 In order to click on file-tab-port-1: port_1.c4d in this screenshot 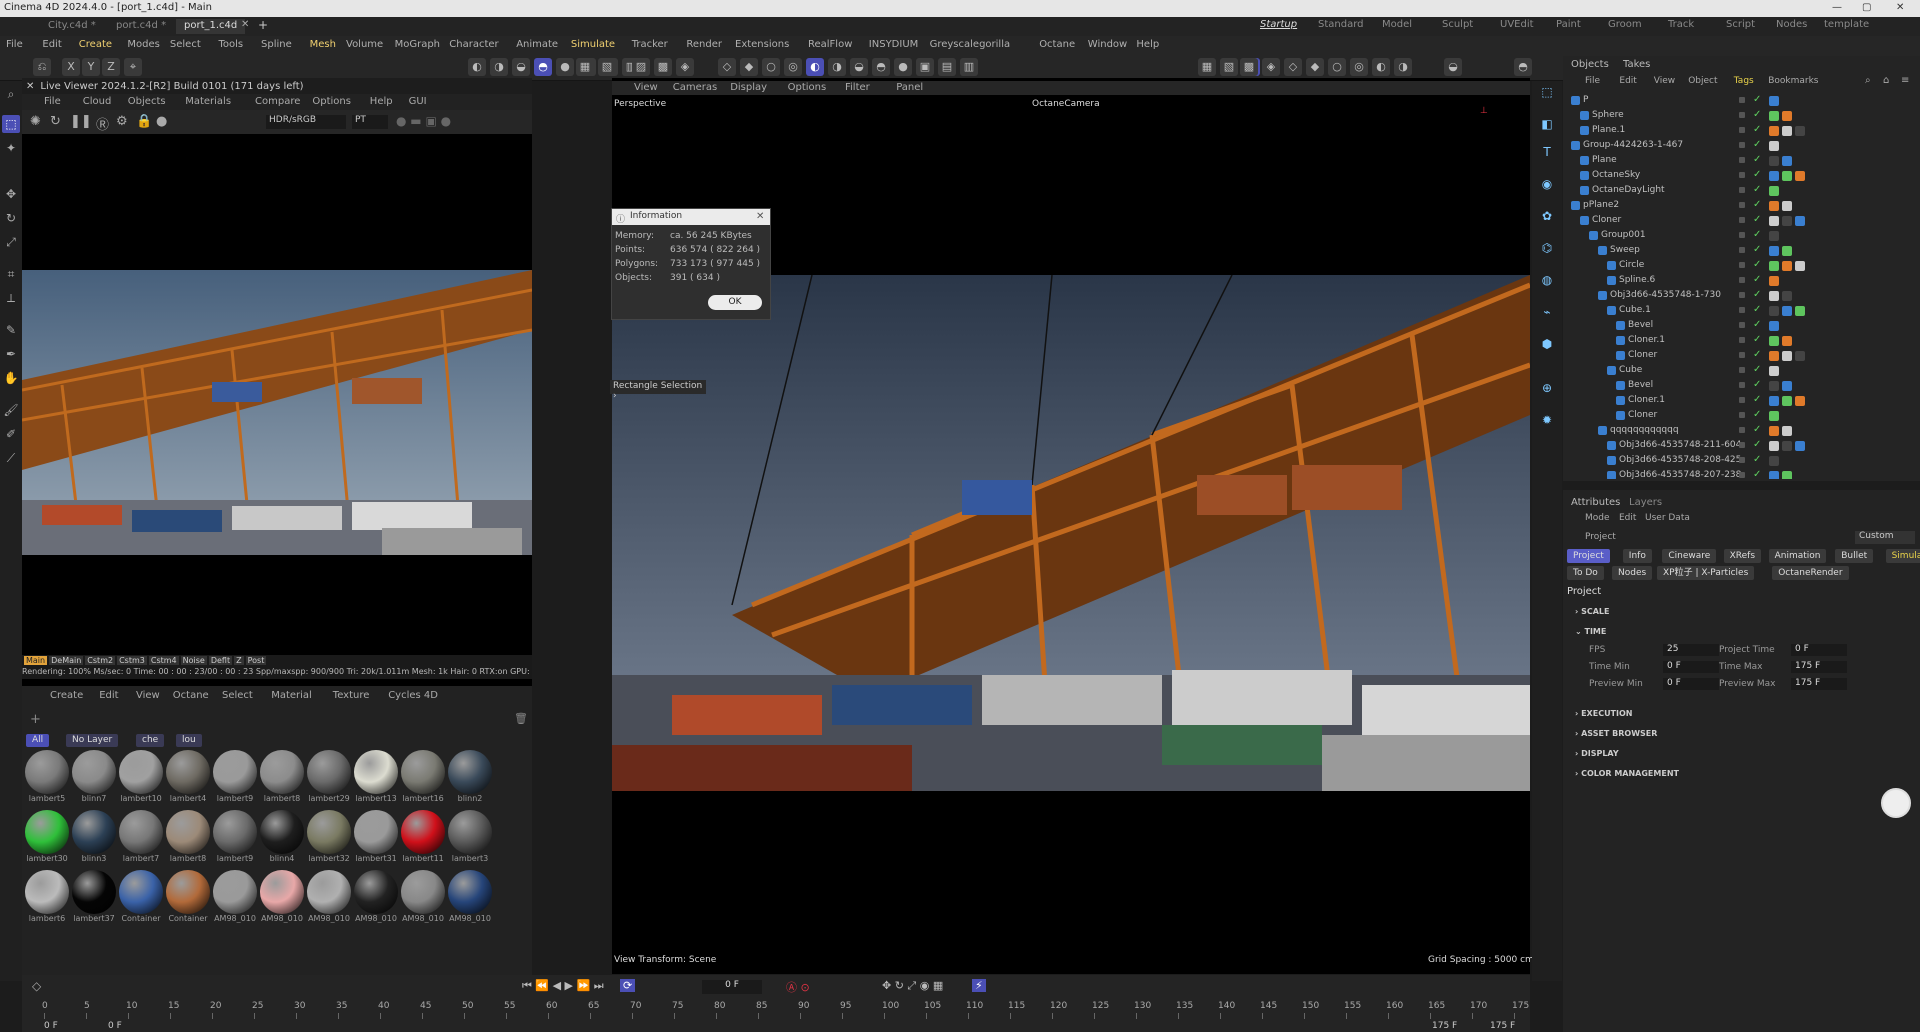, I will do `click(211, 26)`.